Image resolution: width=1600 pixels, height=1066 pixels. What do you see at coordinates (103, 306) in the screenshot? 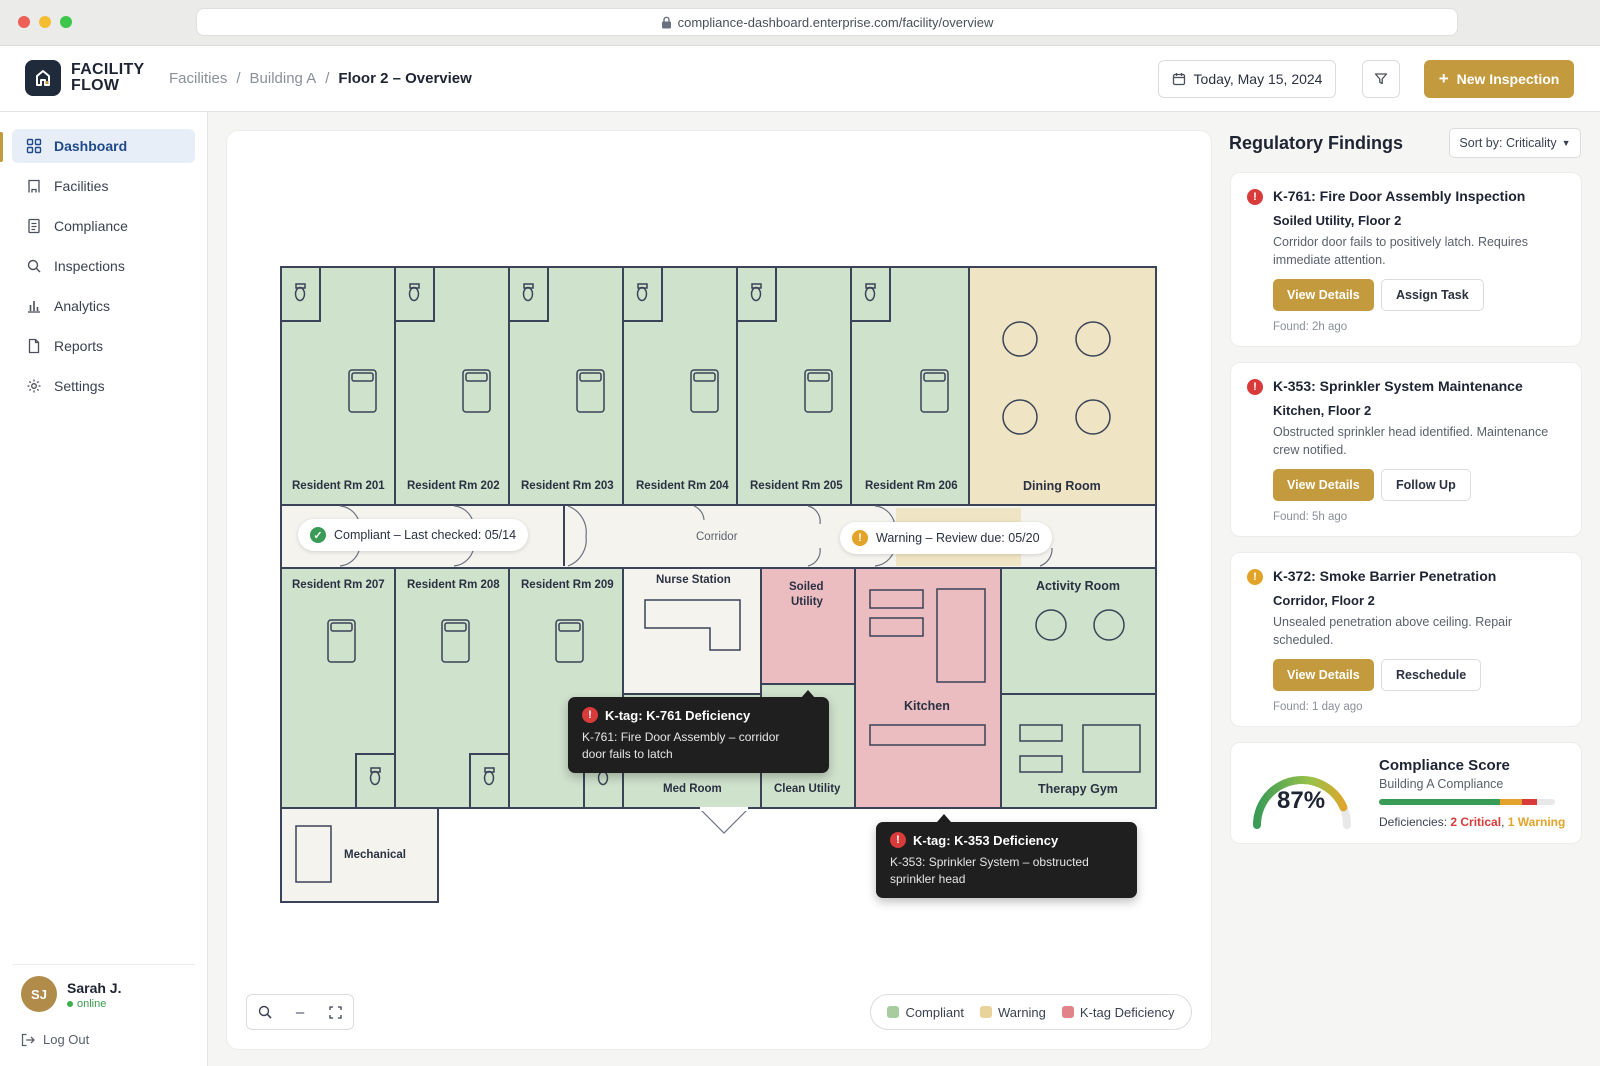
I see `sidebar-item-analytics: Analytics` at bounding box center [103, 306].